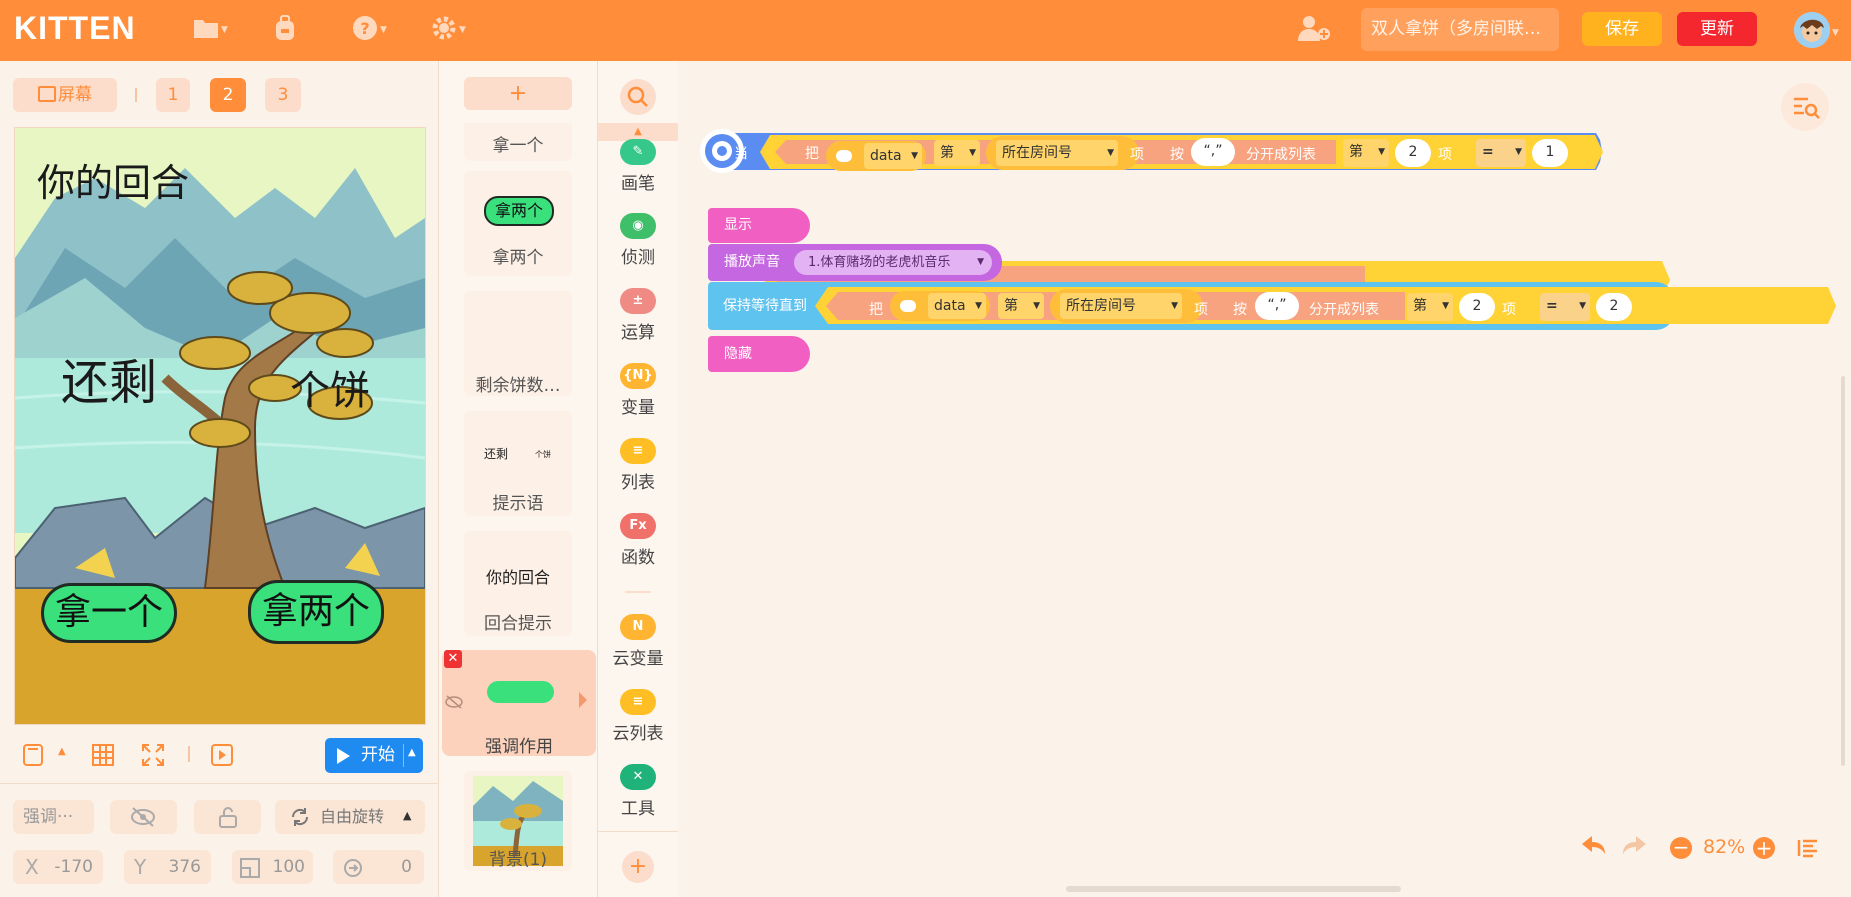 The height and width of the screenshot is (897, 1851). What do you see at coordinates (283, 95) in the screenshot?
I see `screen-tab-3: 3` at bounding box center [283, 95].